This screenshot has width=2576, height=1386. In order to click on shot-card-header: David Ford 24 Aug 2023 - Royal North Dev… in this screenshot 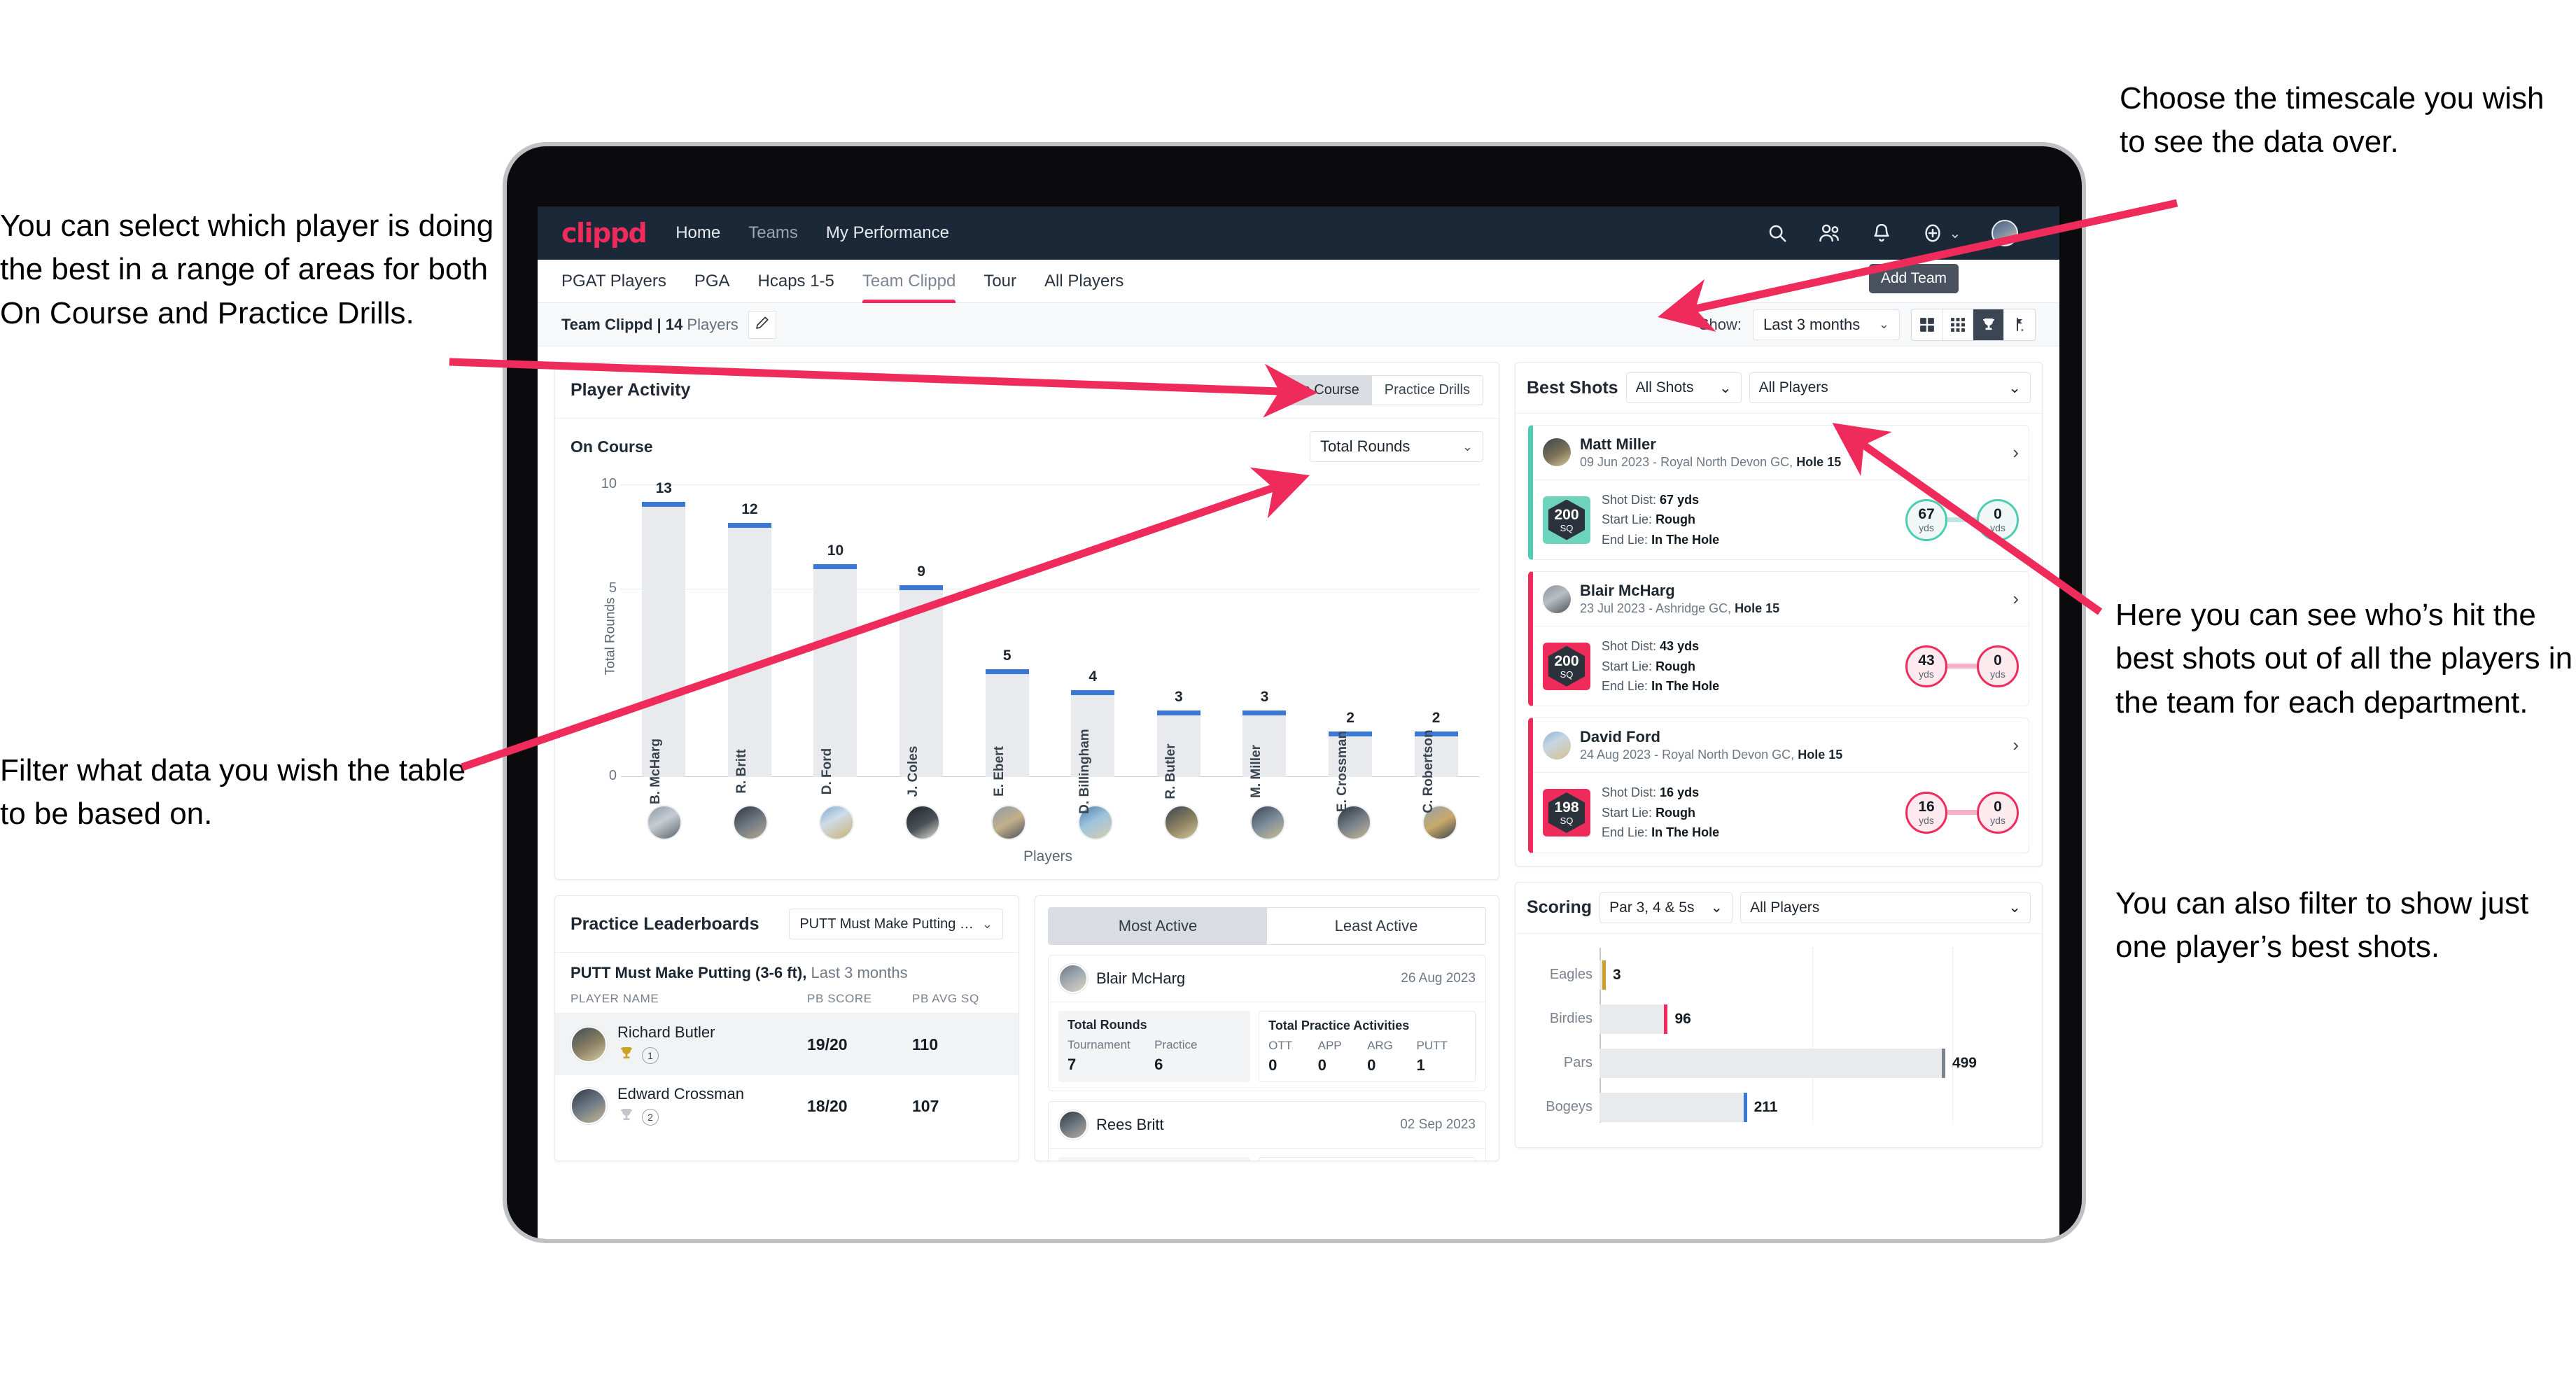, I will do `click(1781, 746)`.